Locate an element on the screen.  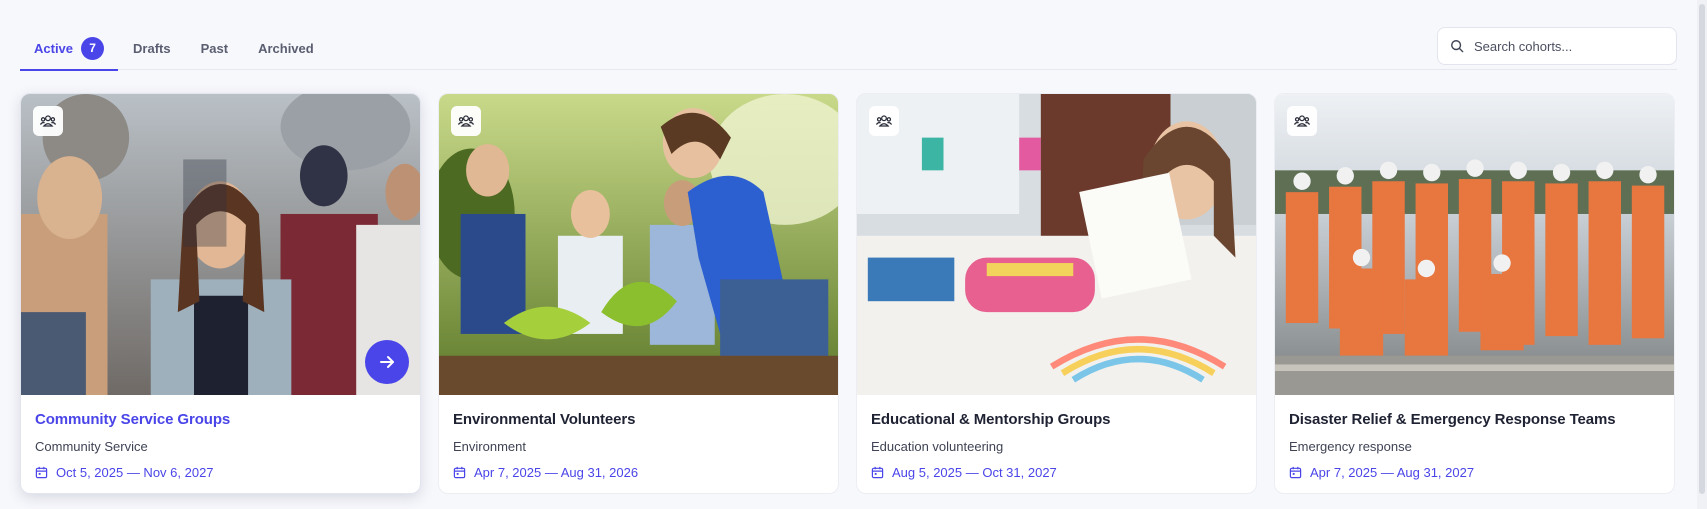
cohort-dates: Aug 5, 2025 — Oct 31, 2027 is located at coordinates (1056, 472).